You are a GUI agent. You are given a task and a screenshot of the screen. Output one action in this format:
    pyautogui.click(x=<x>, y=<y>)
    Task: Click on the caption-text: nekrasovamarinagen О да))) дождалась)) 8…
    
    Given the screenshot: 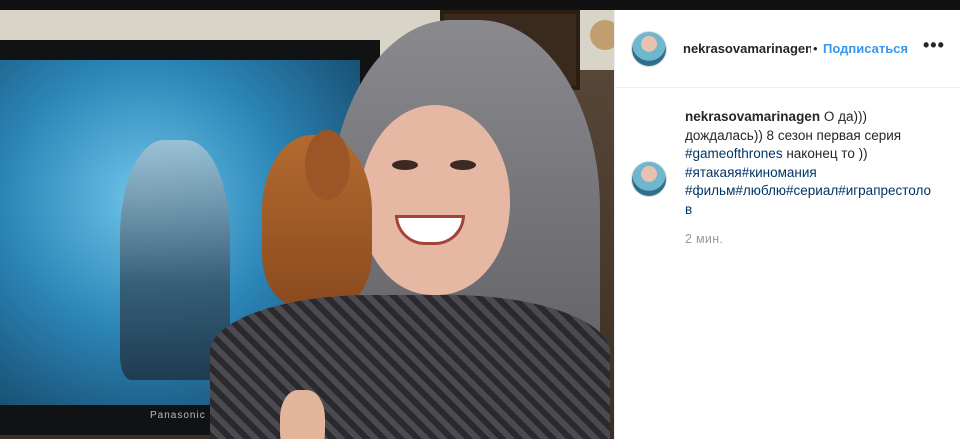 What is the action you would take?
    pyautogui.click(x=810, y=163)
    